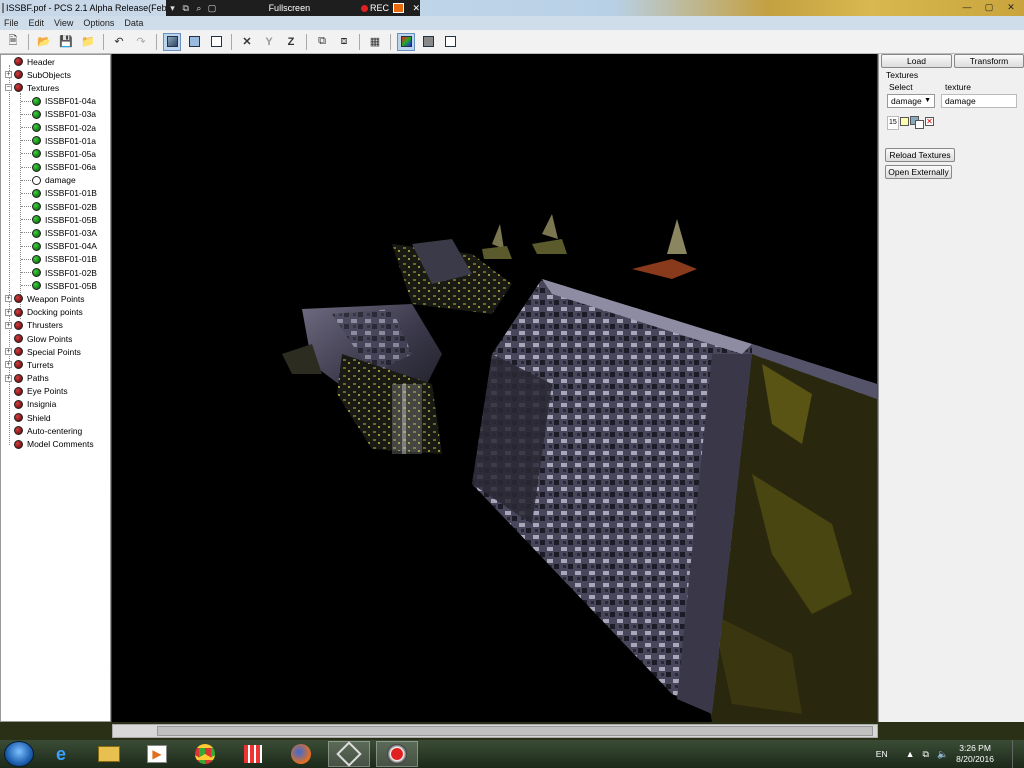  What do you see at coordinates (893, 123) in the screenshot?
I see `texture-index-field: 15` at bounding box center [893, 123].